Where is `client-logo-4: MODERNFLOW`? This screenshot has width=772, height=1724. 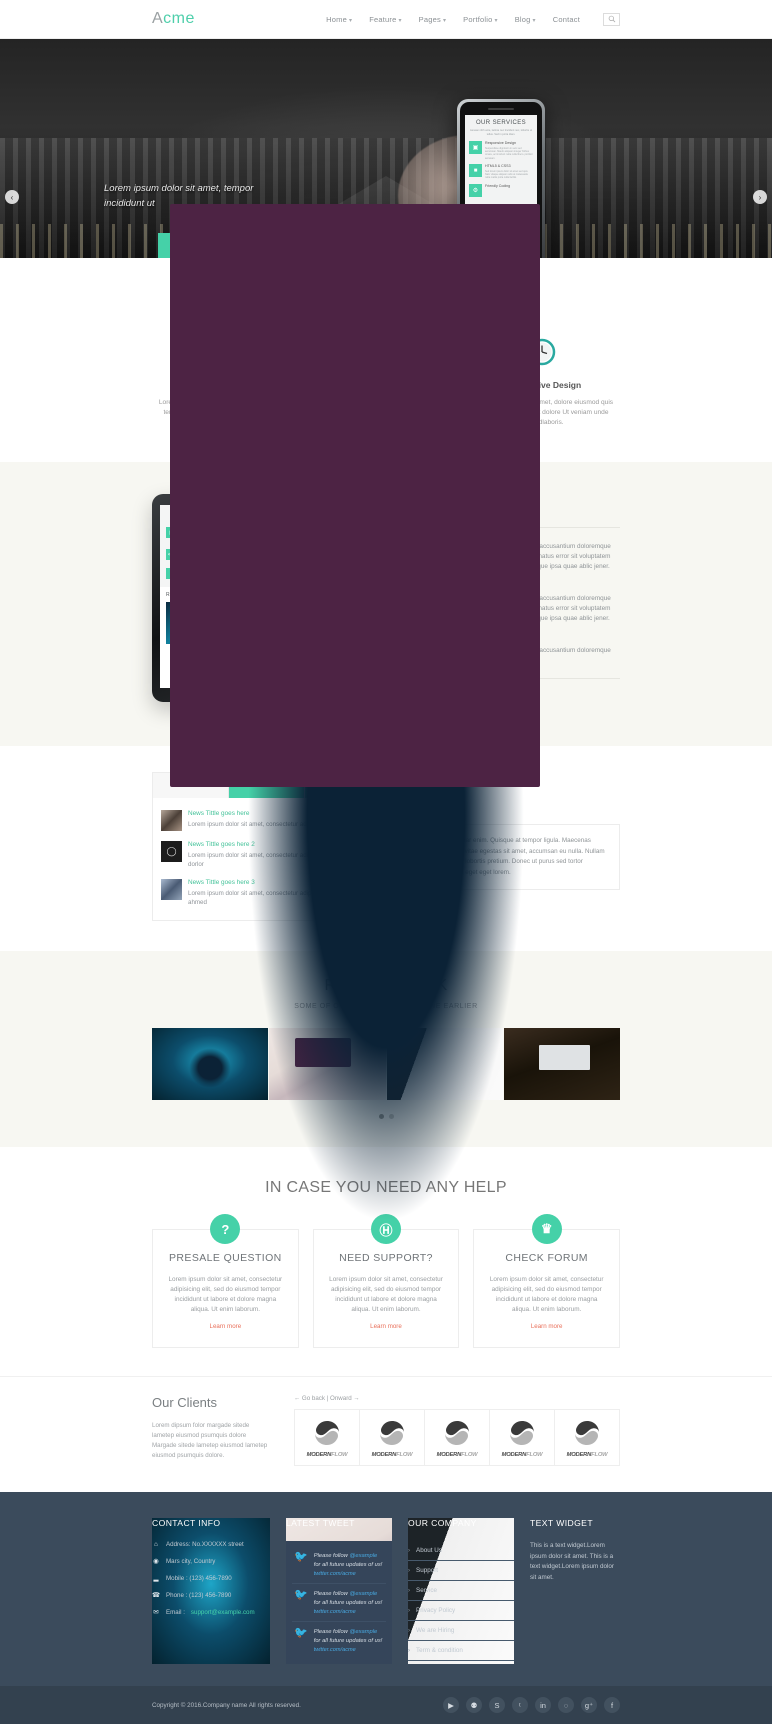
client-logo-4: MODERNFLOW is located at coordinates (522, 1437).